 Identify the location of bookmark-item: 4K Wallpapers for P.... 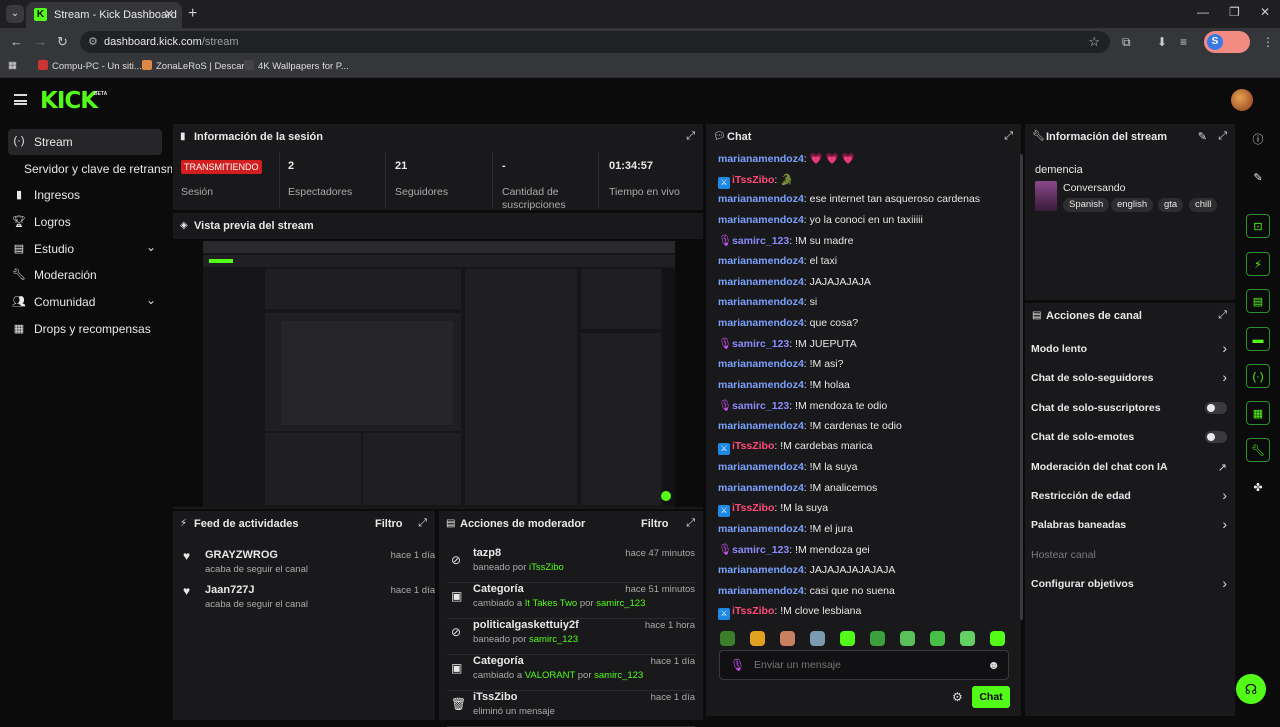
(296, 66).